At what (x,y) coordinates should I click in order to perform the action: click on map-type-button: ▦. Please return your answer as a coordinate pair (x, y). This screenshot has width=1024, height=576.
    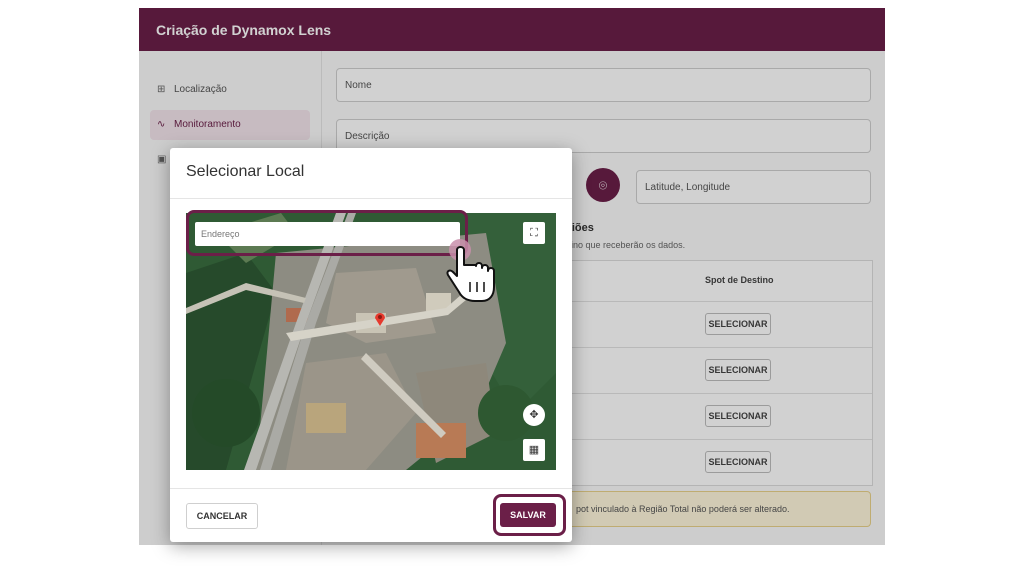
    Looking at the image, I should click on (534, 450).